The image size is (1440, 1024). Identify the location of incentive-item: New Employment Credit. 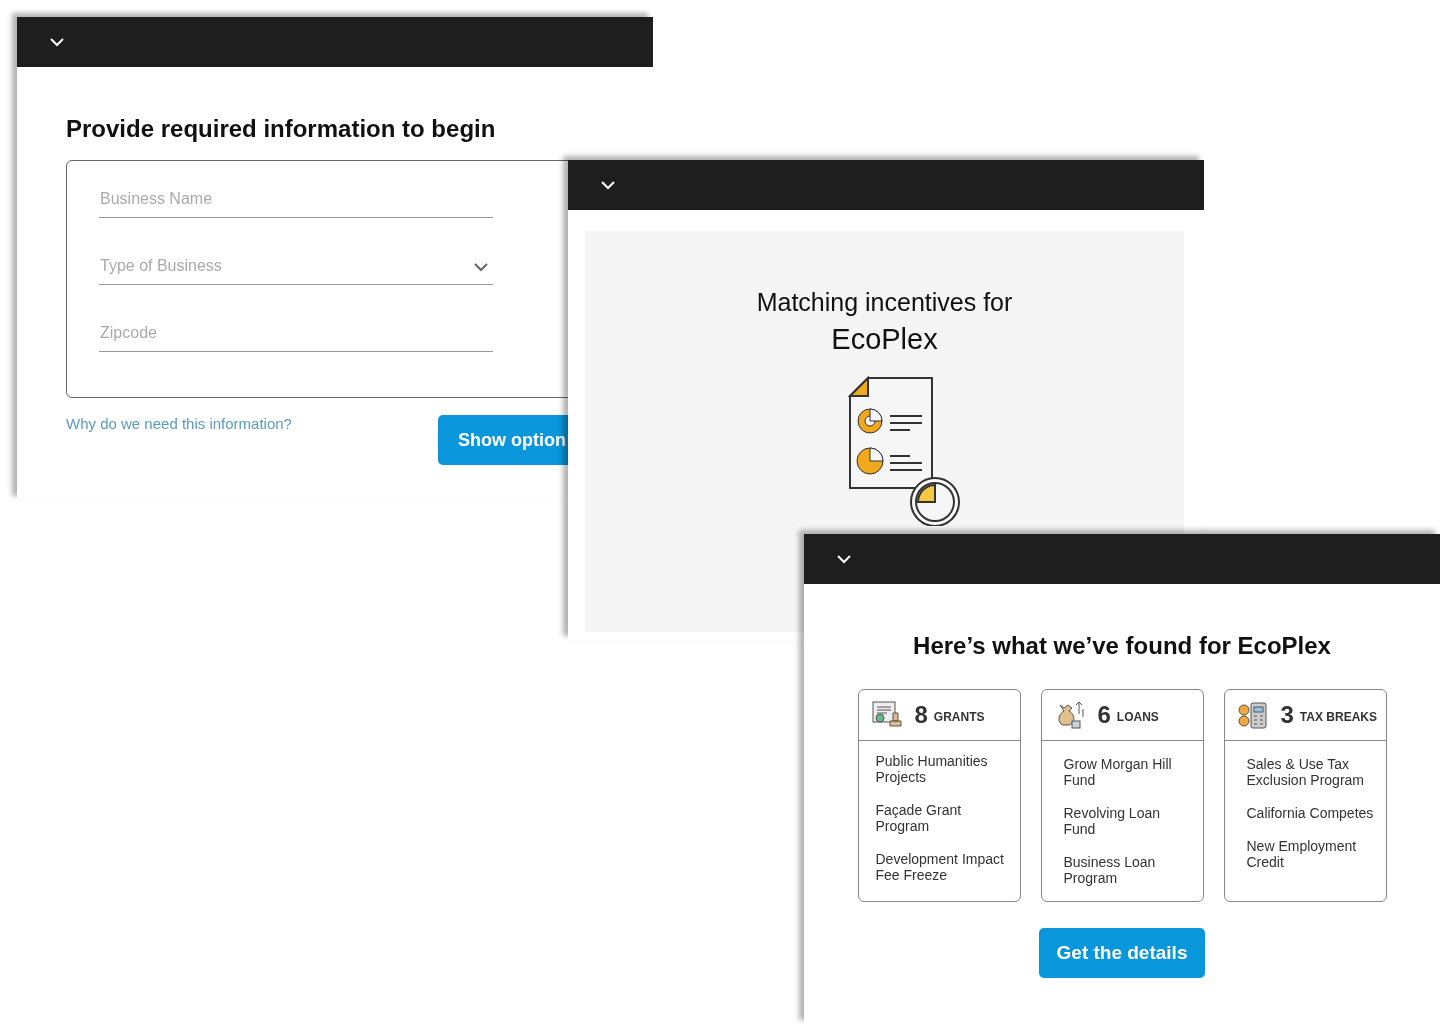
(1312, 854).